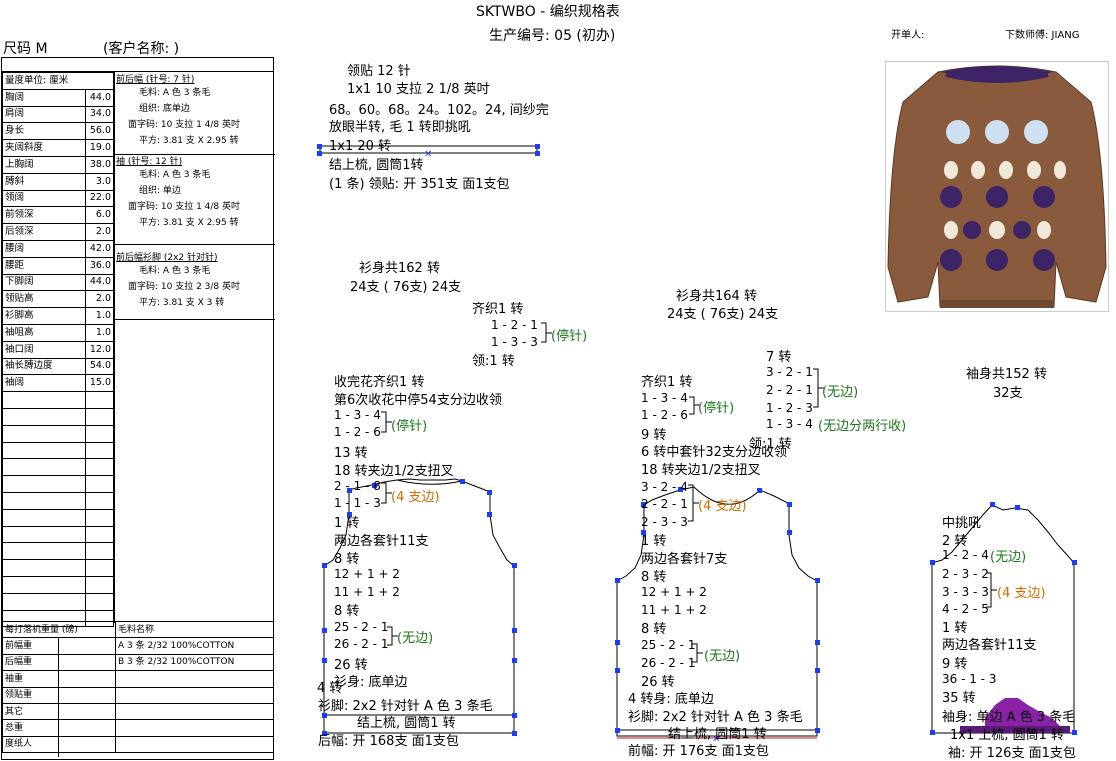 This screenshot has height=761, width=1116. Describe the element at coordinates (969, 679) in the screenshot. I see `sleeve-line: 36 - 1 - 3` at that location.